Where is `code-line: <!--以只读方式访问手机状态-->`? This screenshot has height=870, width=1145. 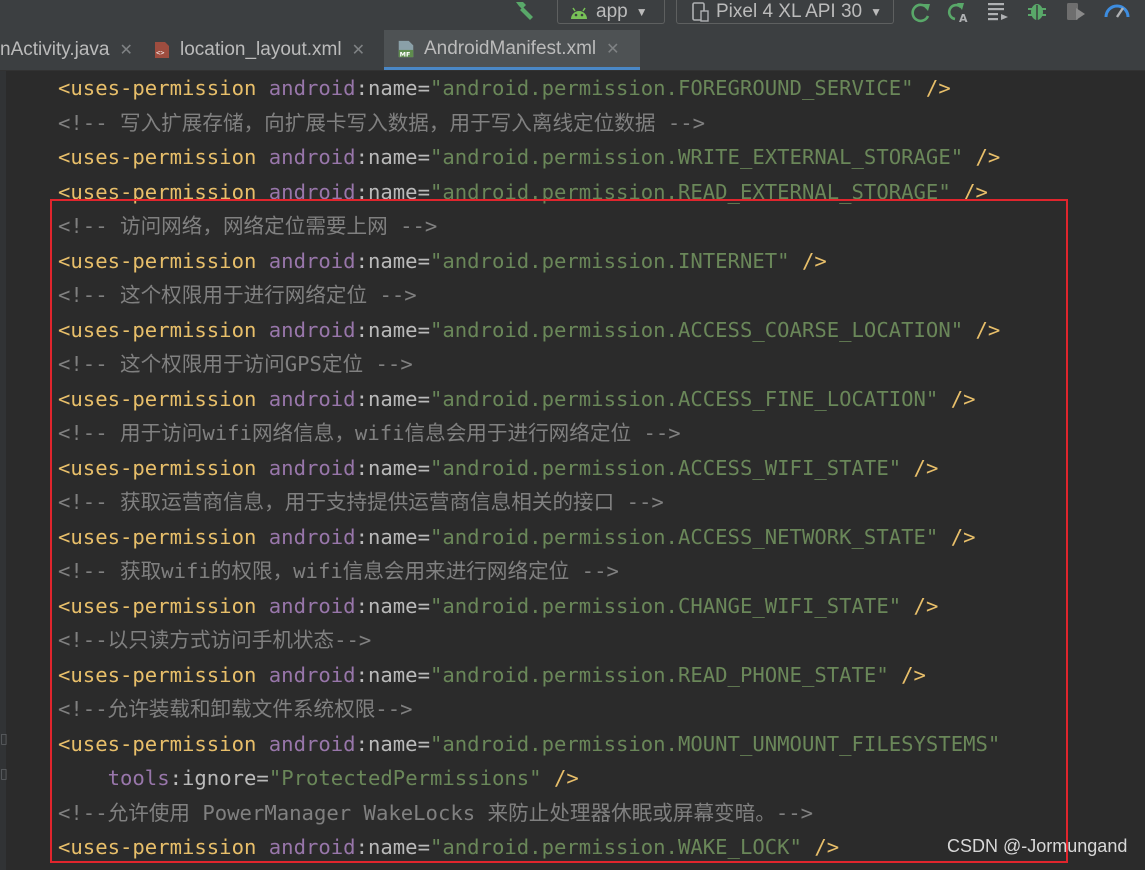
code-line: <!--以只读方式访问手机状态--> is located at coordinates (214, 640).